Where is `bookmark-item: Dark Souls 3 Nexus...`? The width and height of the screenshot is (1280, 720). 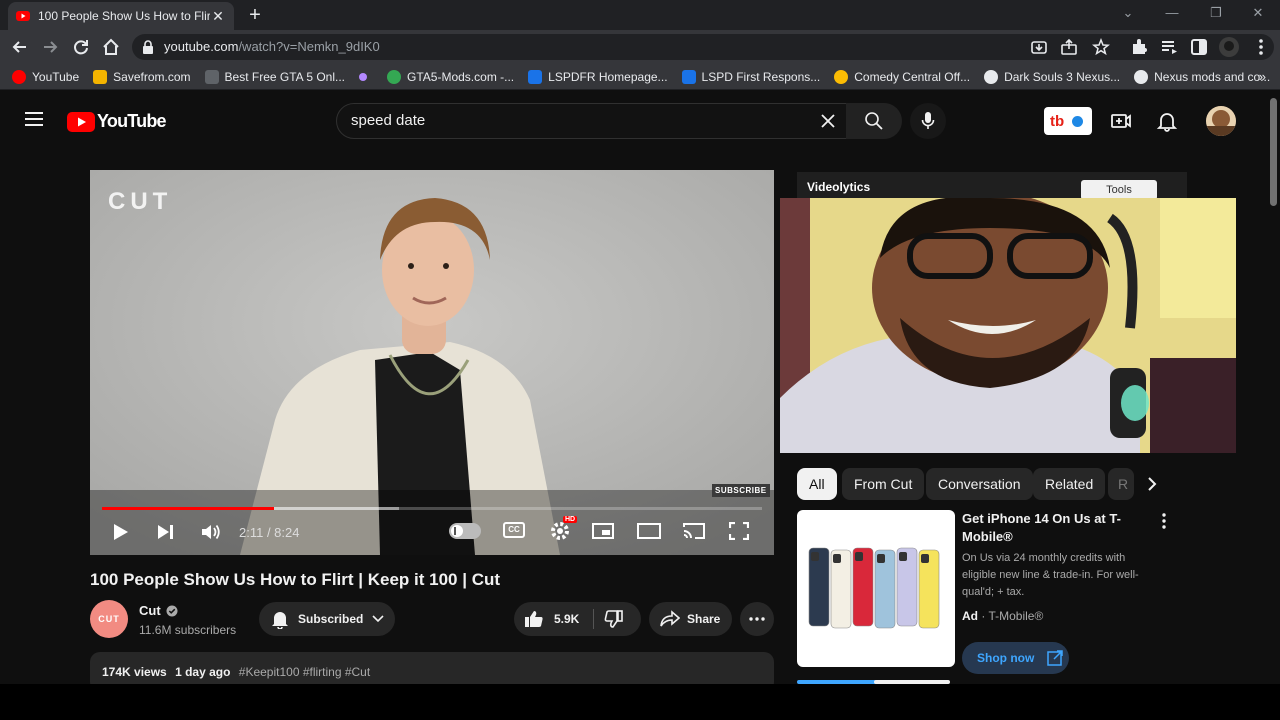
bookmark-item: Dark Souls 3 Nexus... is located at coordinates (1052, 76).